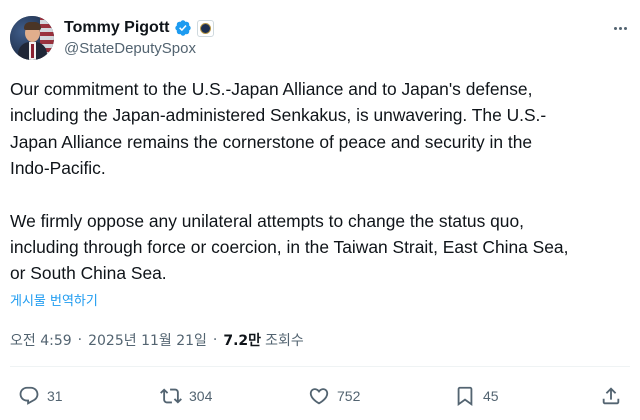 The image size is (640, 420). I want to click on name-line: Tommy Pigott, so click(139, 28).